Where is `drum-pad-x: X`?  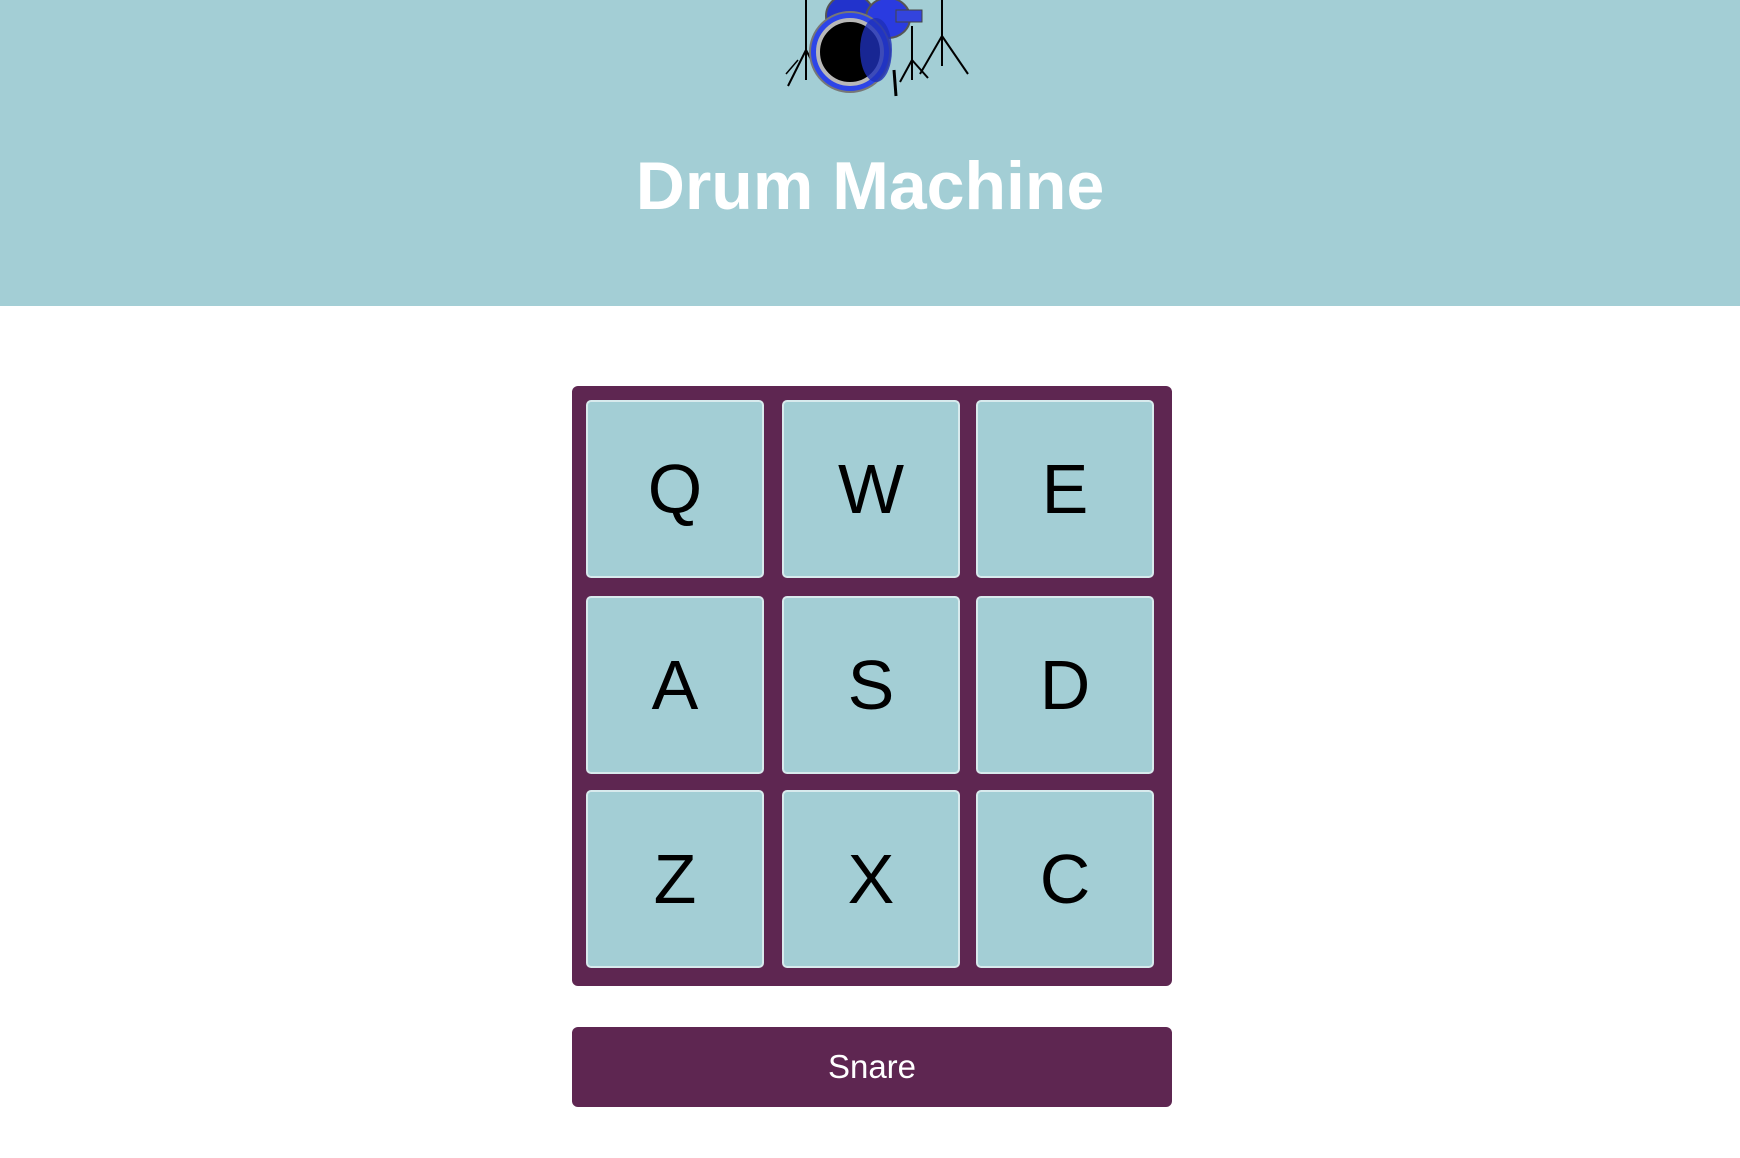 drum-pad-x: X is located at coordinates (871, 879).